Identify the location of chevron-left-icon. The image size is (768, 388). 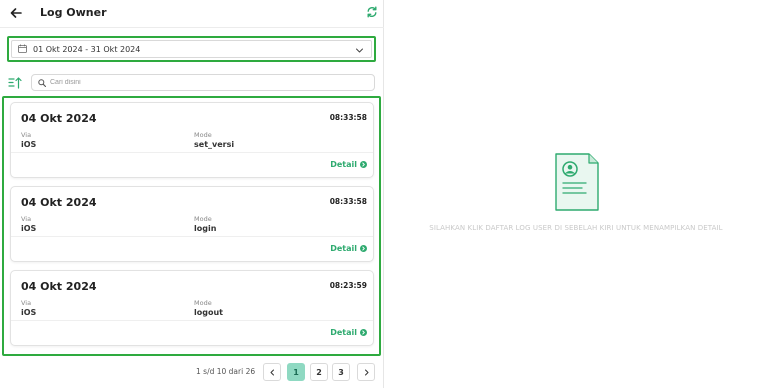
(272, 372).